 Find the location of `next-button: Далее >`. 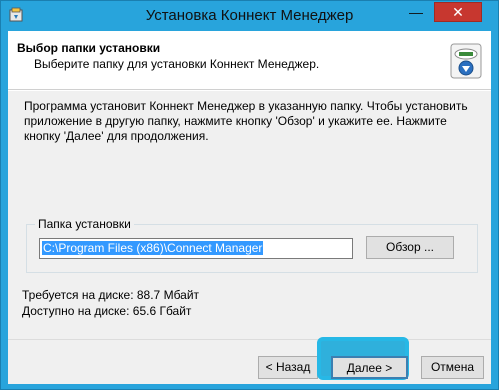

next-button: Далее > is located at coordinates (369, 367).